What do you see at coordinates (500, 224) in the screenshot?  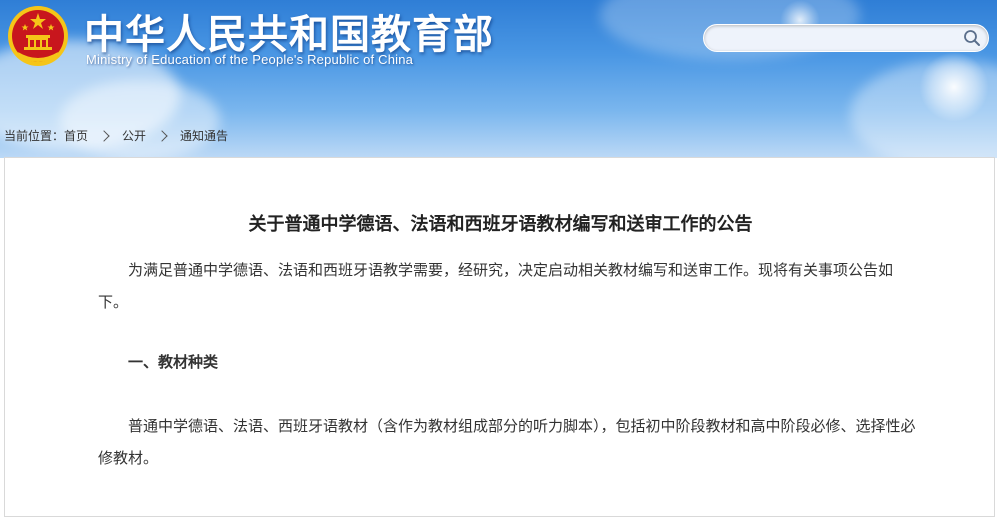 I see `article-title: 关于普通中学德语、法语和西班牙语教材编写和送审工作的公告` at bounding box center [500, 224].